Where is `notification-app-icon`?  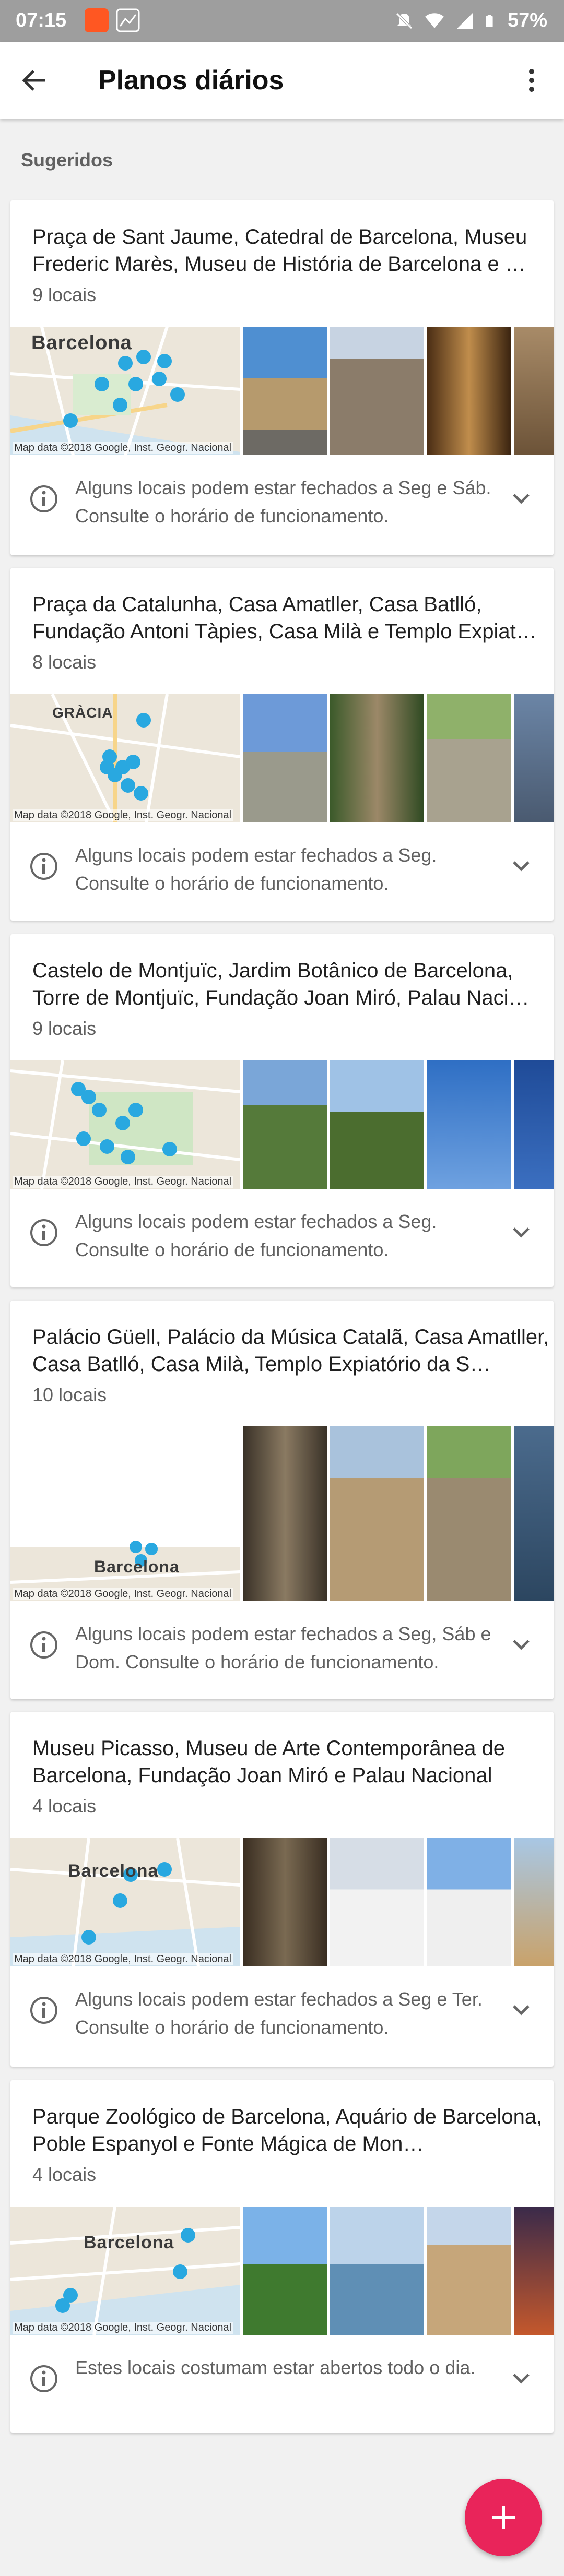 notification-app-icon is located at coordinates (97, 20).